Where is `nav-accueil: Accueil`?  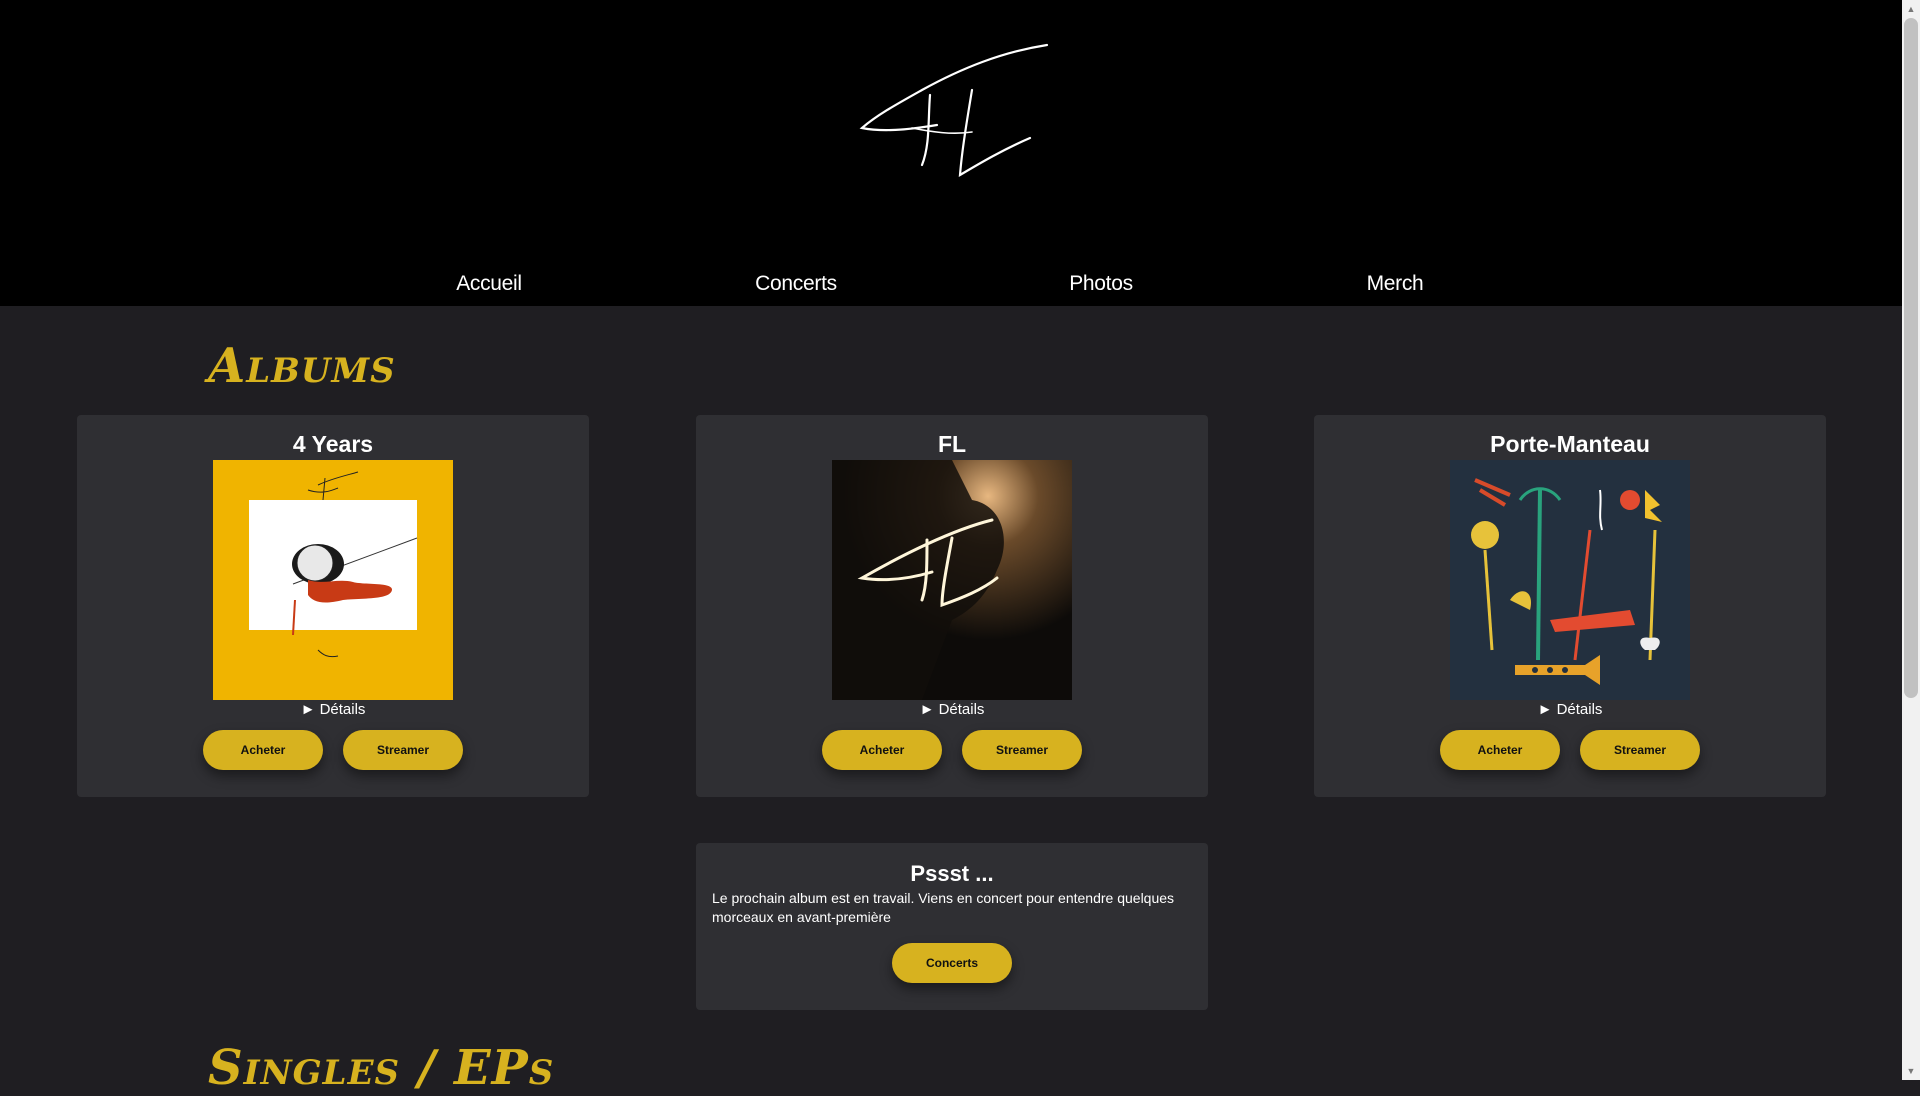
nav-accueil: Accueil is located at coordinates (489, 284).